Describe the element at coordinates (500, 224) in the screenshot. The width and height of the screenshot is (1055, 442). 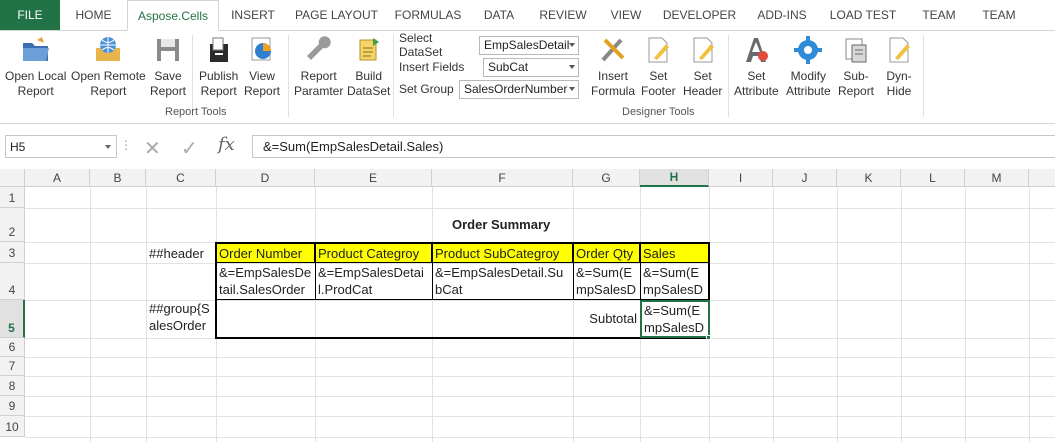
I see `report-title: Order Summary` at that location.